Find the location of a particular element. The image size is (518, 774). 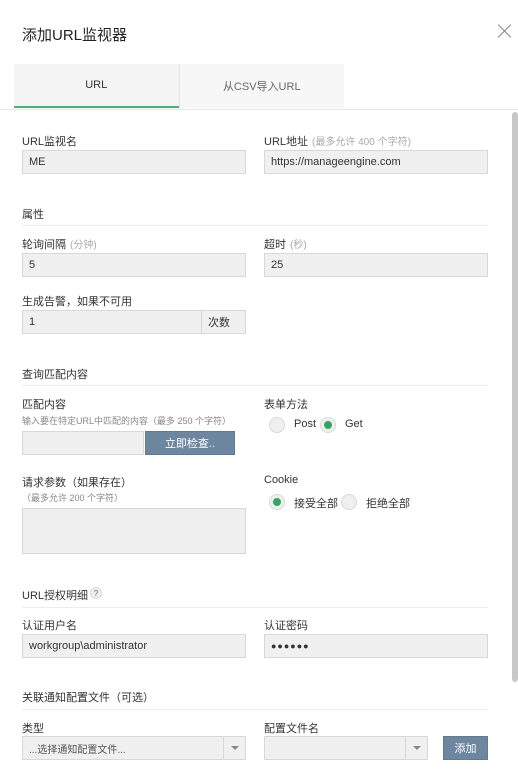

notification-section-title: 关联通知配置文件（可选） is located at coordinates (88, 698).